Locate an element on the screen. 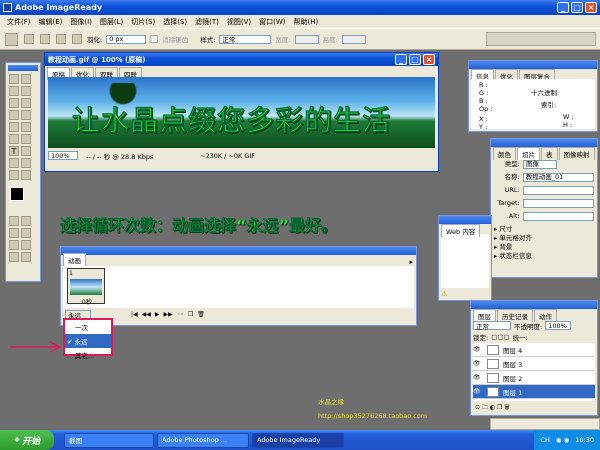 The image size is (600, 450). tab-slice-3: 图像映射 is located at coordinates (576, 153).